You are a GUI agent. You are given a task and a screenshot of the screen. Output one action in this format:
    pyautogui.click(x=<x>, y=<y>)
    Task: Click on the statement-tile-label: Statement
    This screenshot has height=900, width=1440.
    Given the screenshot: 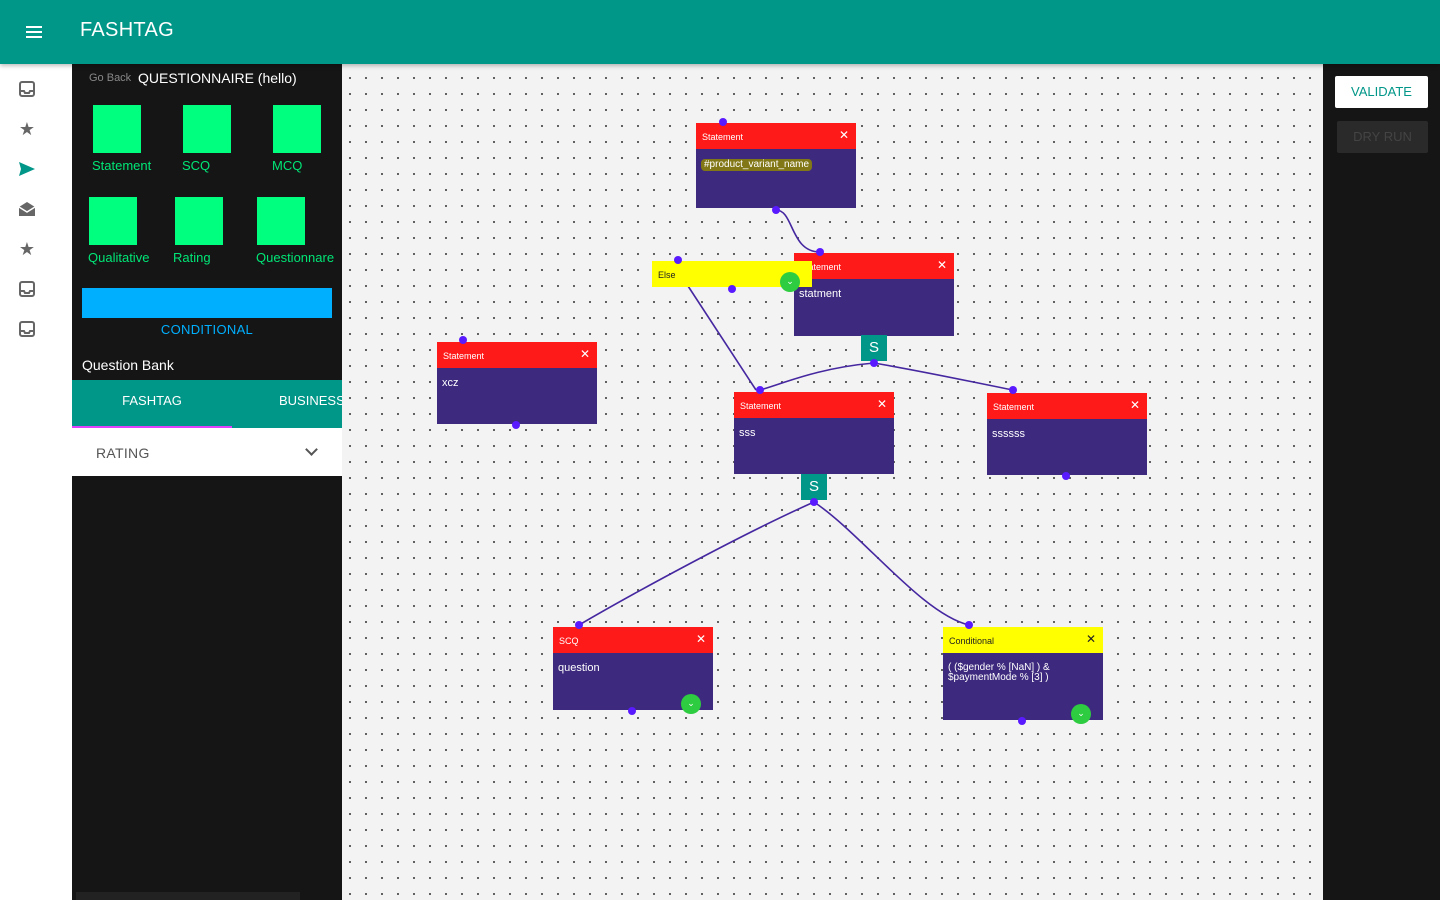 What is the action you would take?
    pyautogui.click(x=122, y=165)
    